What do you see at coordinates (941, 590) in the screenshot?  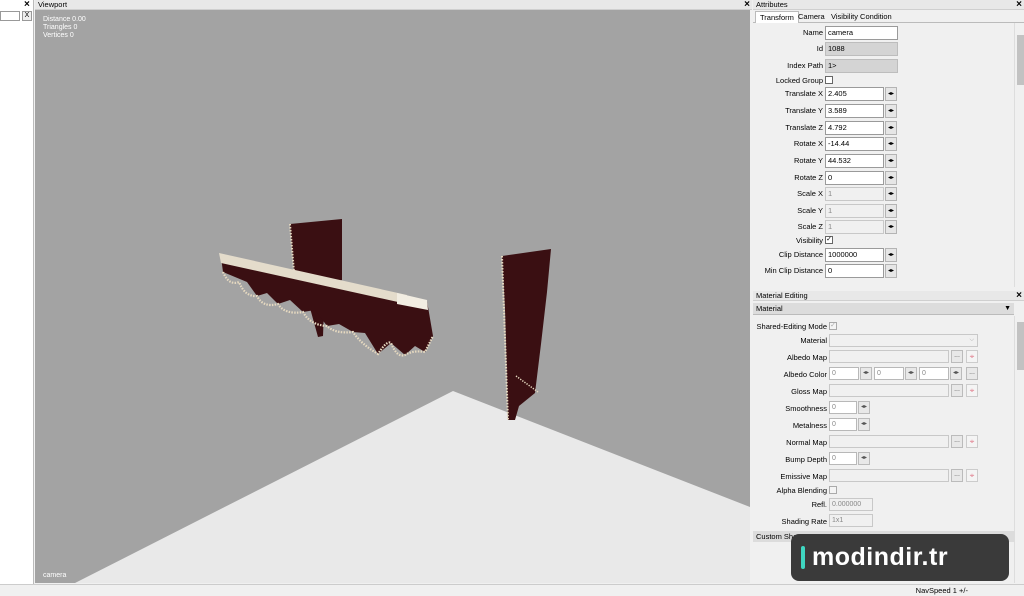 I see `navspeed-indicator: NavSpeed 1 +/-` at bounding box center [941, 590].